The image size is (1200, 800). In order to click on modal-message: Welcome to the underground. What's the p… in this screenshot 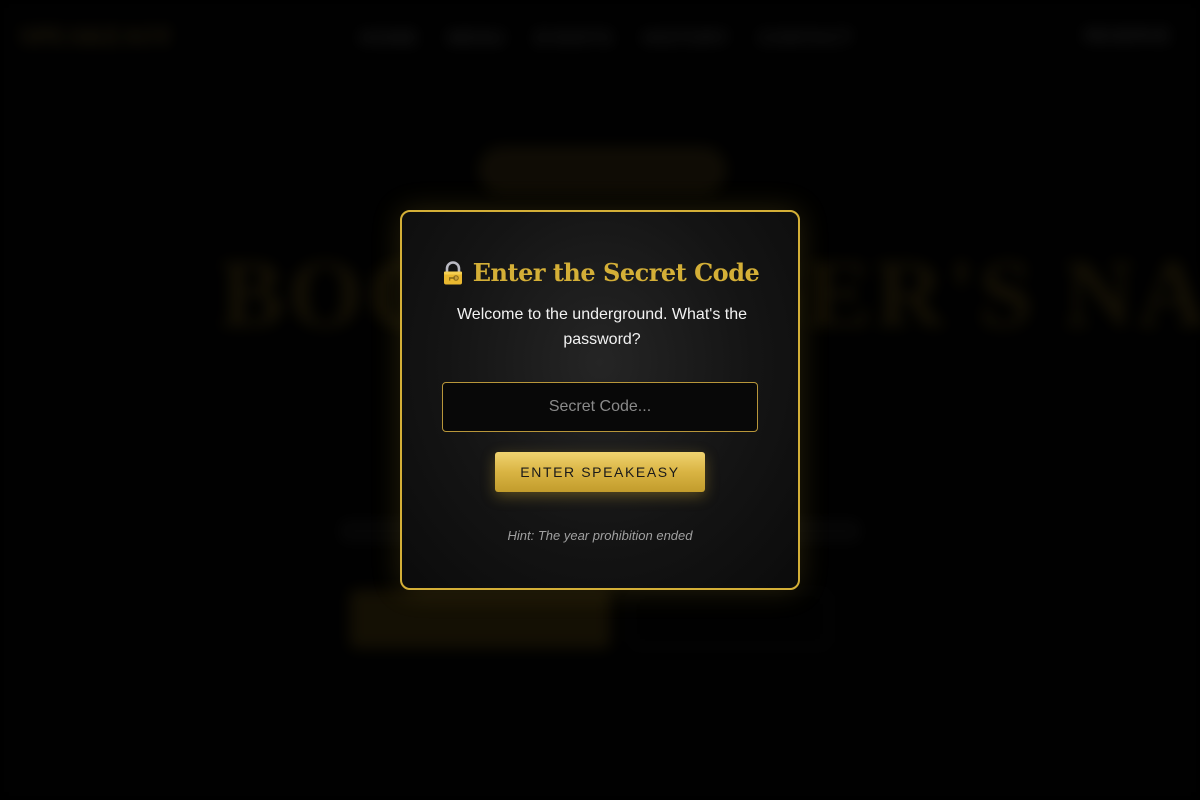, I will do `click(602, 327)`.